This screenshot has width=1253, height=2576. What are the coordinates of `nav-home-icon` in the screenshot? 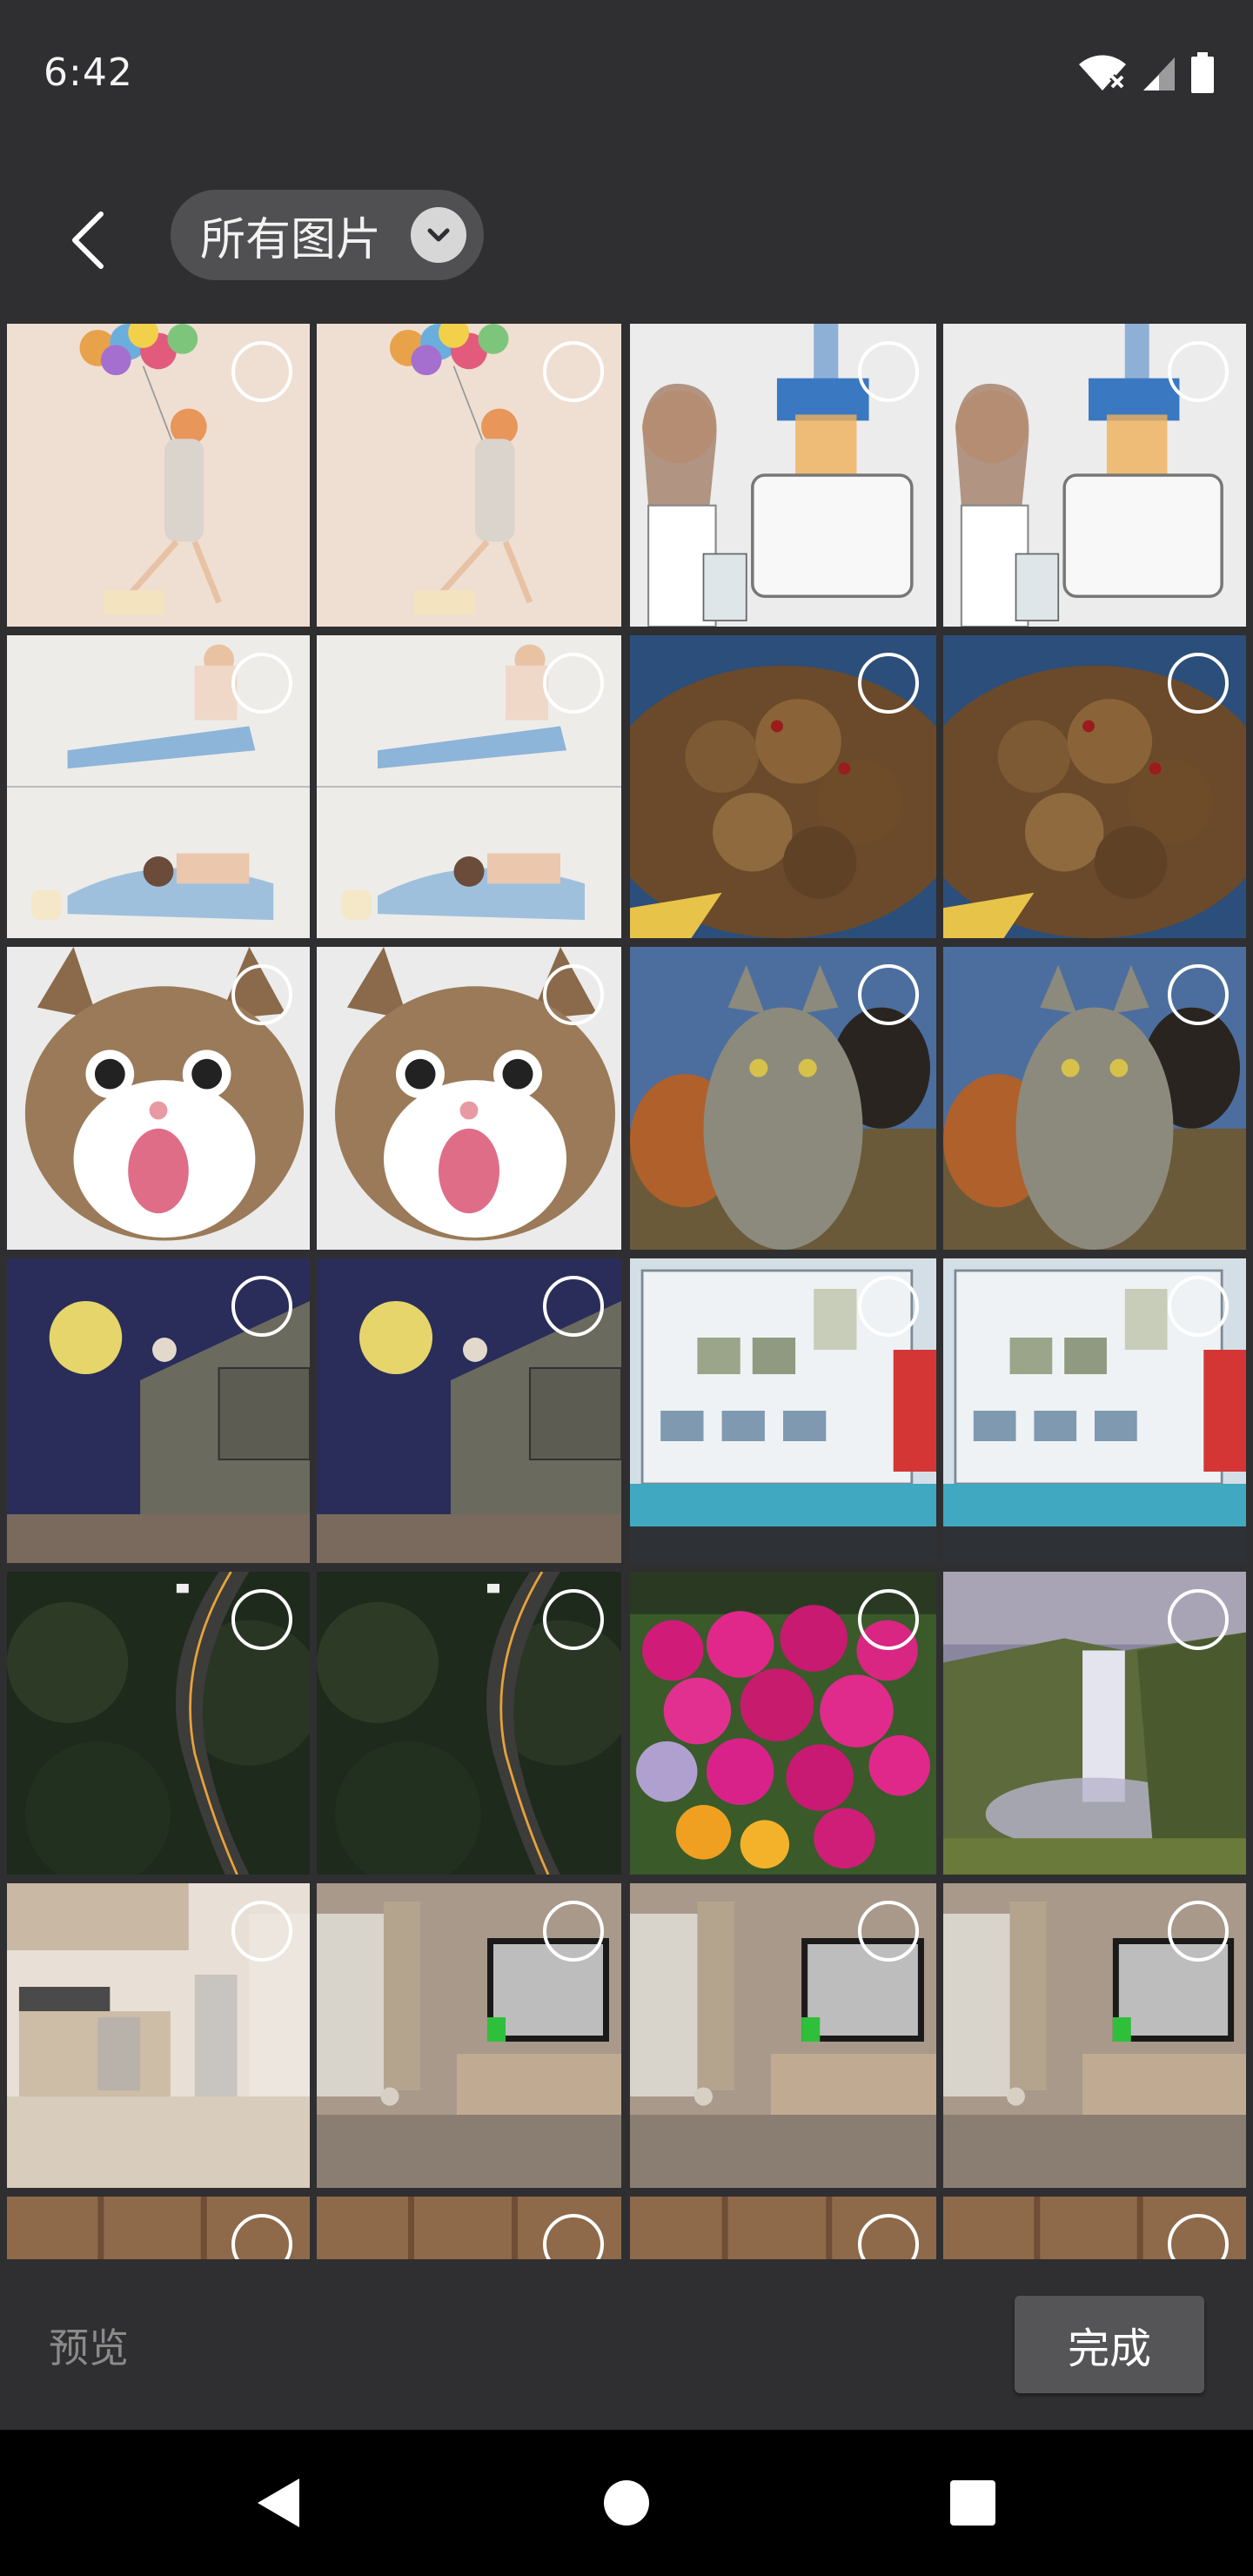 It's located at (626, 2502).